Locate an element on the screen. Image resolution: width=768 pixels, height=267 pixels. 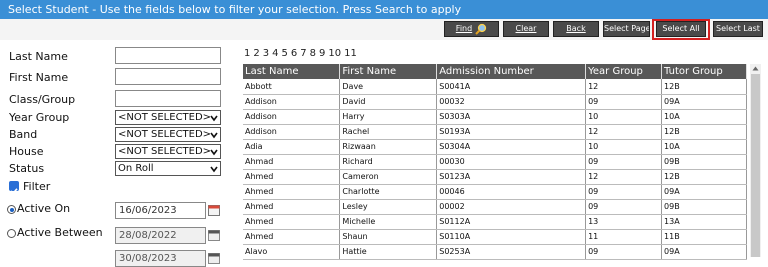
class-group-input is located at coordinates (168, 98).